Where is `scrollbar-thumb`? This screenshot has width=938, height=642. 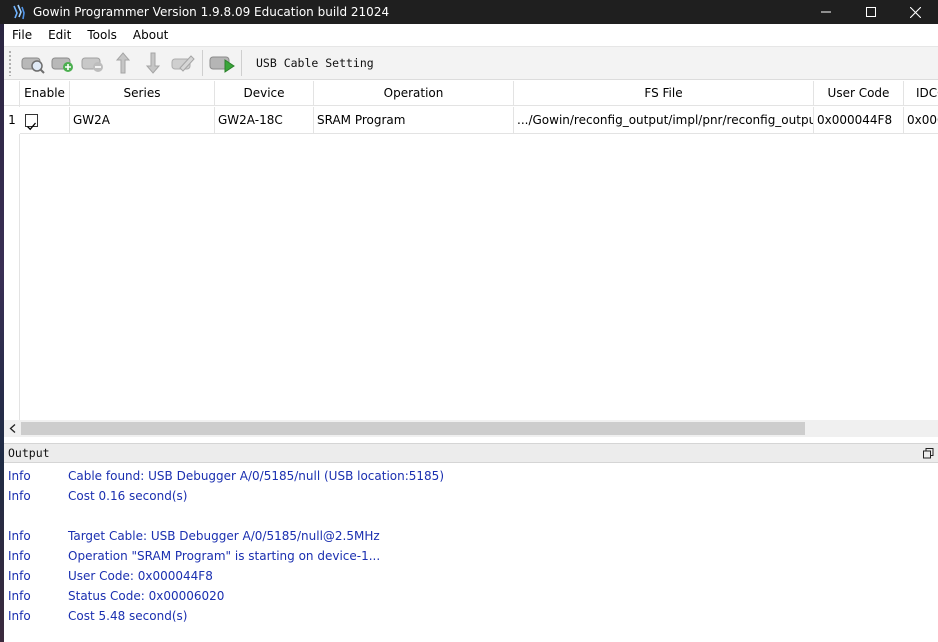
scrollbar-thumb is located at coordinates (413, 428).